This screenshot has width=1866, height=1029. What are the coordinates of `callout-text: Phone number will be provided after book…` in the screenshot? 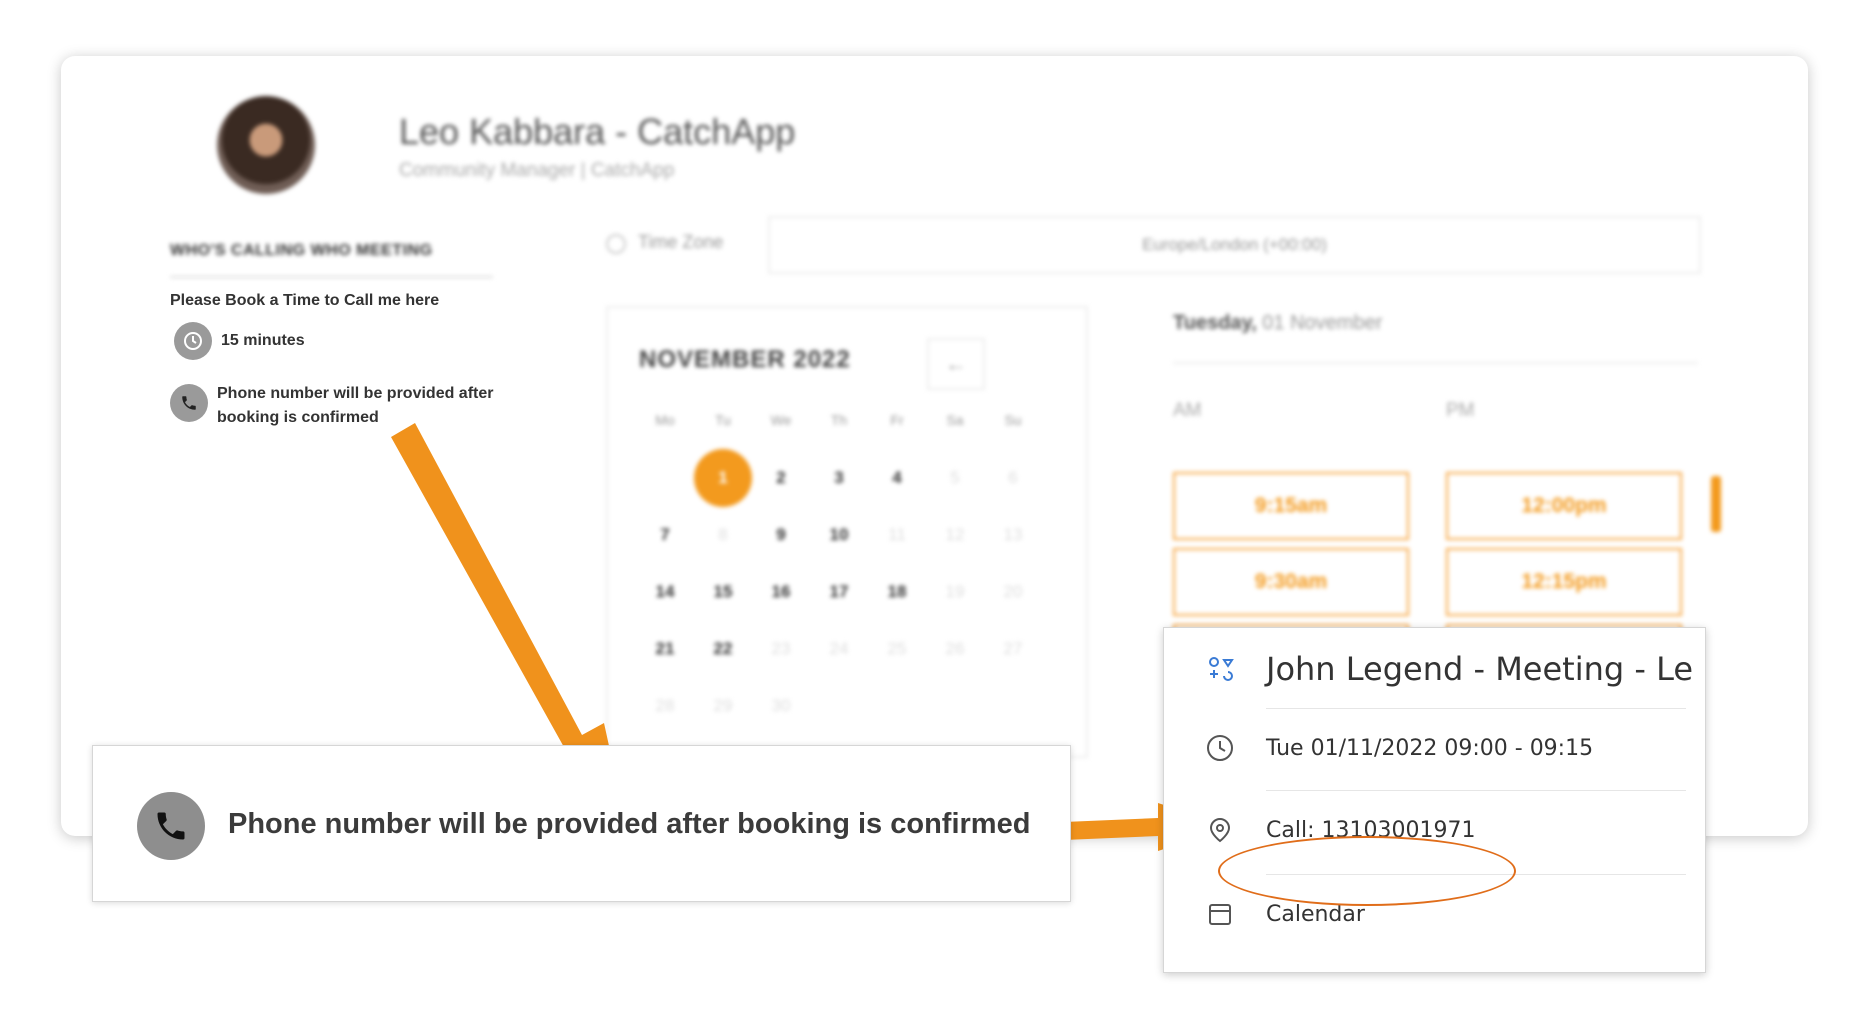 It's located at (629, 824).